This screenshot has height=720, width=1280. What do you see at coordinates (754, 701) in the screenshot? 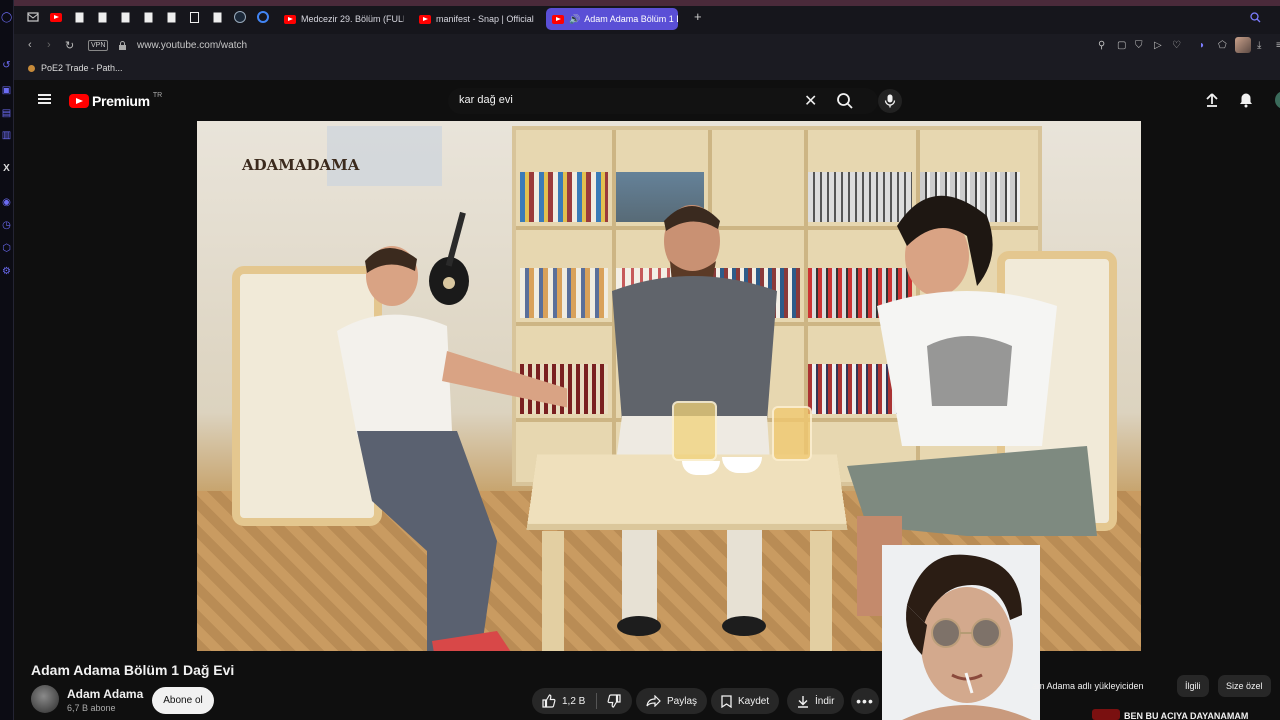
I see `save-label: Kaydet` at bounding box center [754, 701].